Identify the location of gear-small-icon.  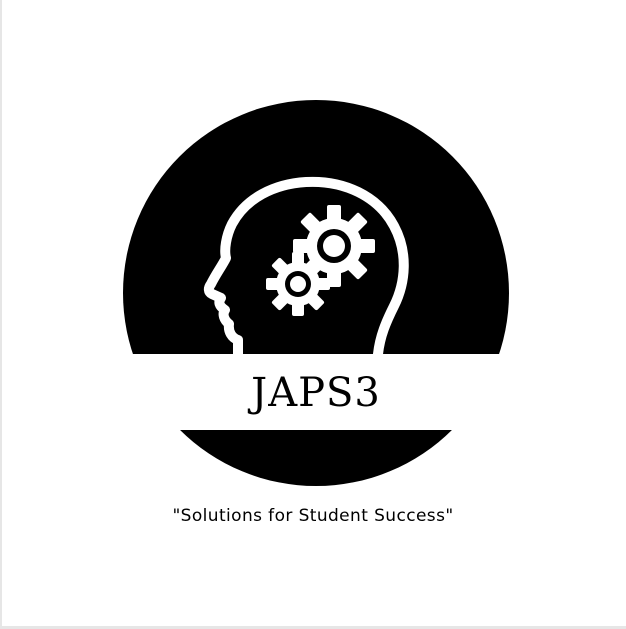
(298, 284).